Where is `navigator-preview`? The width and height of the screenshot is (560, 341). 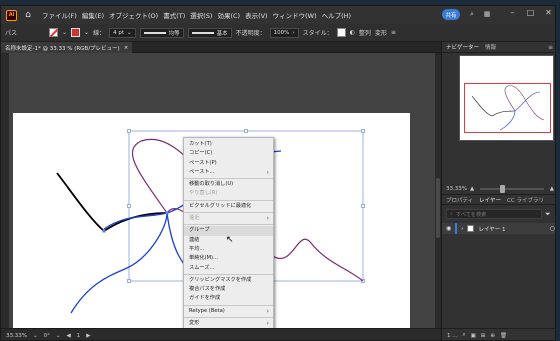
navigator-preview is located at coordinates (506, 98).